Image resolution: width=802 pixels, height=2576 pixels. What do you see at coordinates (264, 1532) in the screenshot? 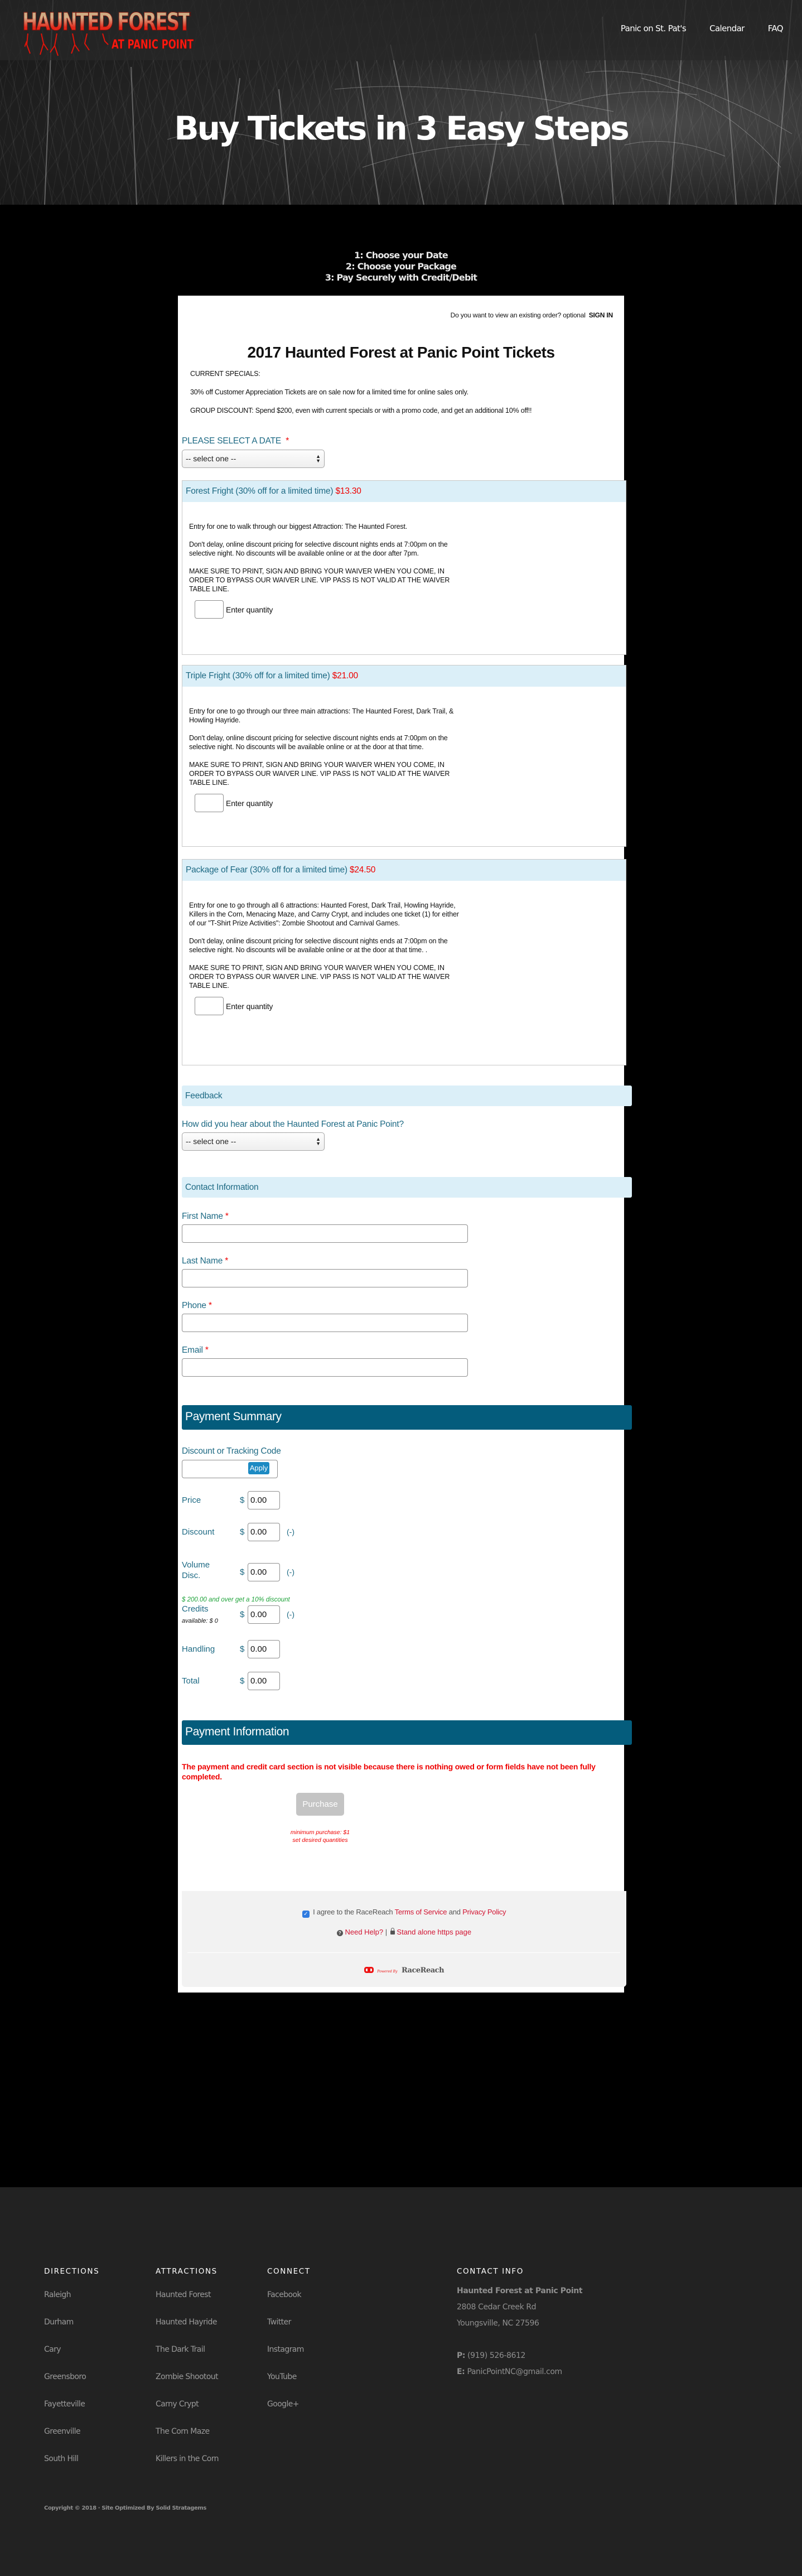
I see `discount-field: 0.00` at bounding box center [264, 1532].